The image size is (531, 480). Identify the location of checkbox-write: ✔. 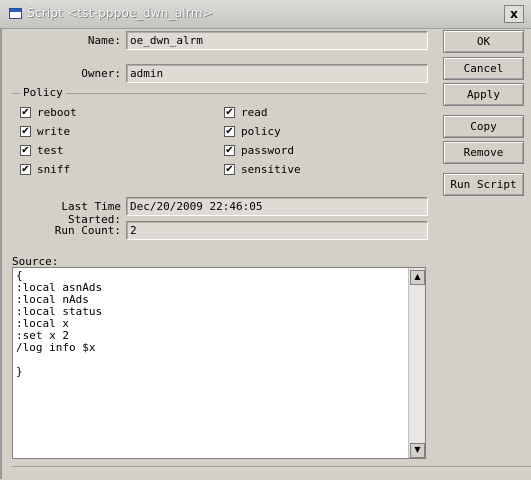
(25, 131).